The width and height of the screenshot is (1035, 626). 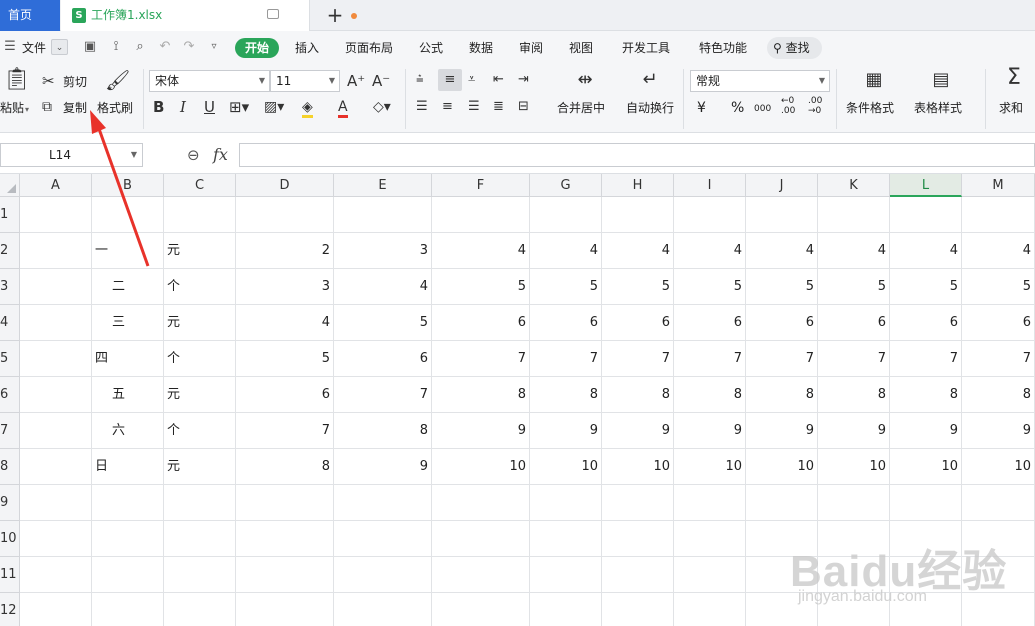 What do you see at coordinates (285, 215) in the screenshot?
I see `cell-d1` at bounding box center [285, 215].